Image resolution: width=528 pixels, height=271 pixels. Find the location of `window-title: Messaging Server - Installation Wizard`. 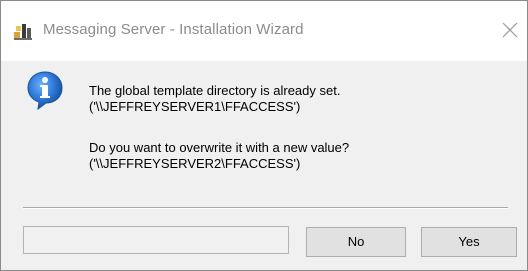

window-title: Messaging Server - Installation Wizard is located at coordinates (173, 29).